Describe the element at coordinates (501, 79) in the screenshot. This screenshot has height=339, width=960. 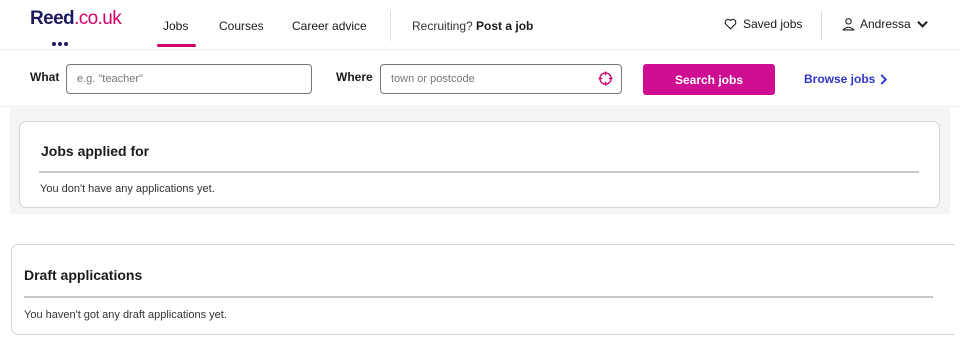
I see `where-input` at that location.